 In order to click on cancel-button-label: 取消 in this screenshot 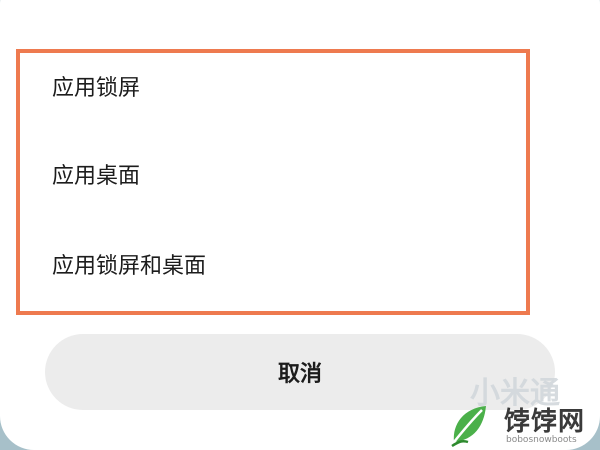, I will do `click(299, 374)`.